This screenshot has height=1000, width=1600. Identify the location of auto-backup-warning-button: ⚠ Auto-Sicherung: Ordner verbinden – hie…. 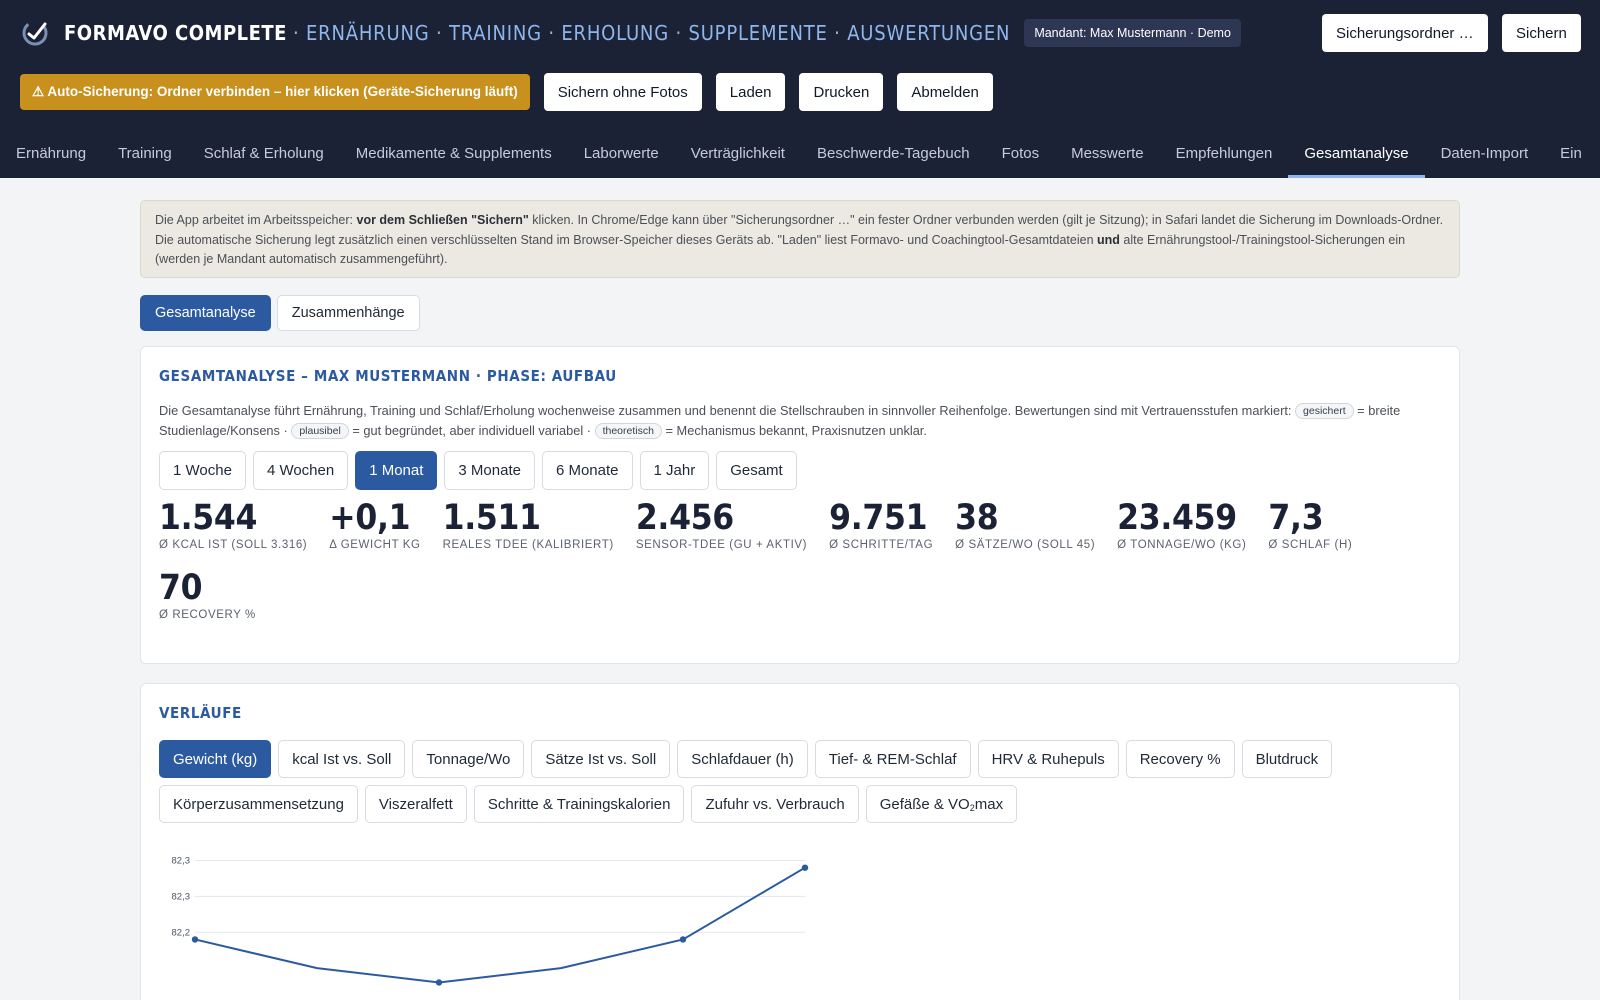
(275, 92).